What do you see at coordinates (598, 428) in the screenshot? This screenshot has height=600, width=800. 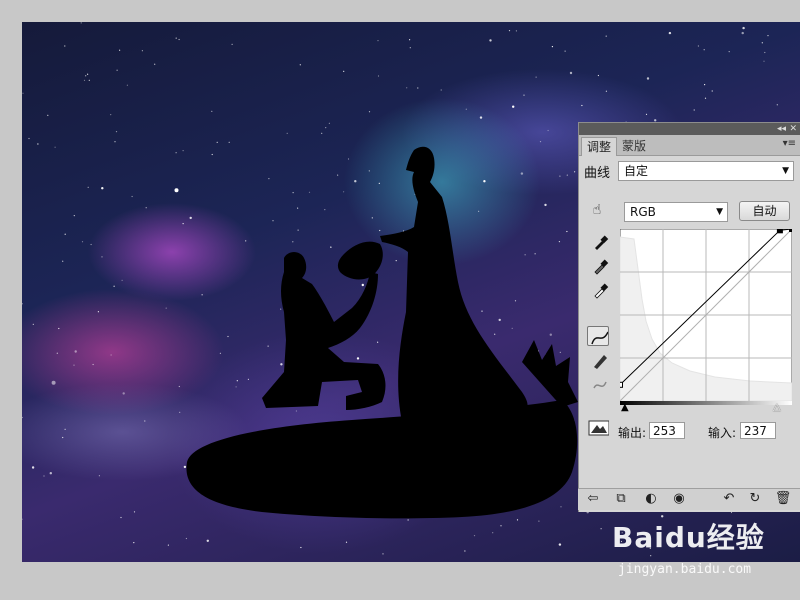 I see `clipping-warning-icon` at bounding box center [598, 428].